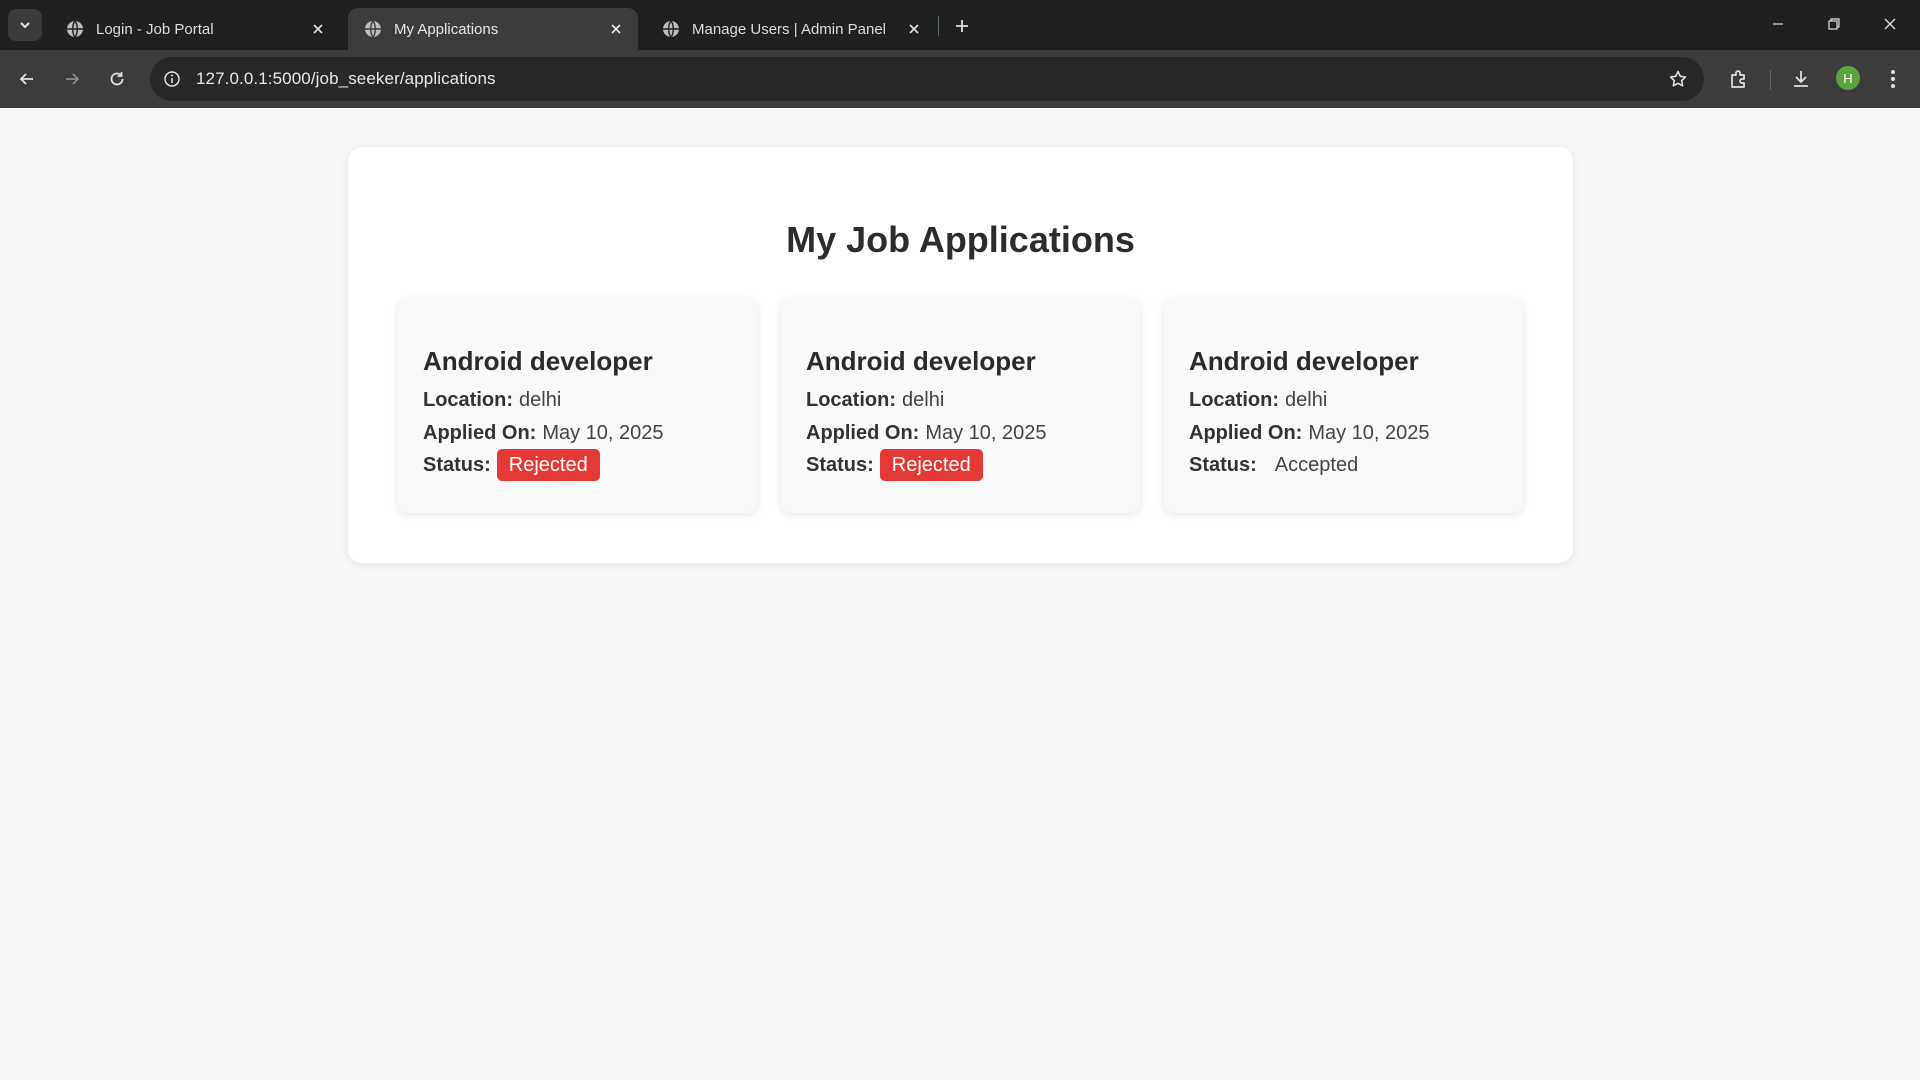  I want to click on plus-icon, so click(962, 26).